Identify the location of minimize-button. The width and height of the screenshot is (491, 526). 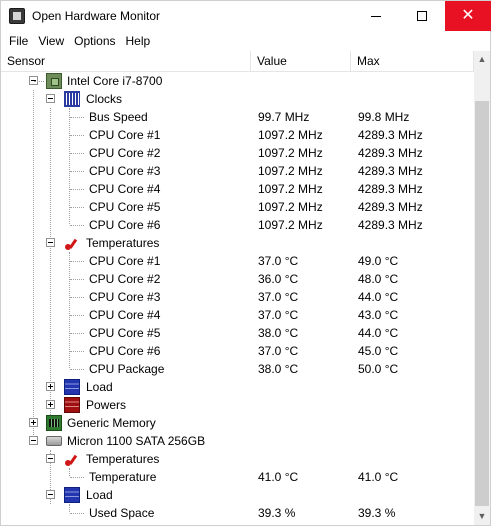
(376, 16).